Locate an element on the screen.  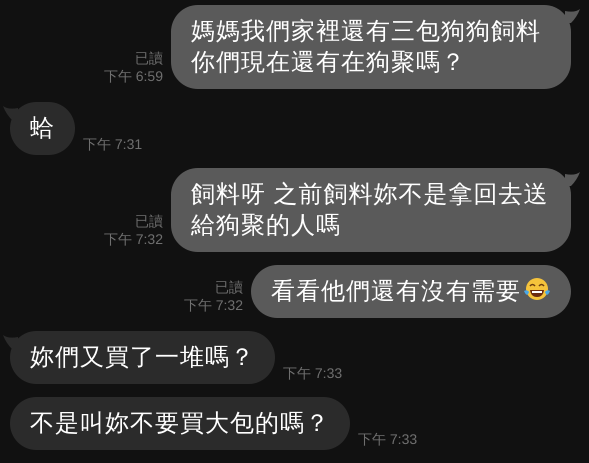
message-bubble: 妳們又買了一堆嗎？ is located at coordinates (142, 357).